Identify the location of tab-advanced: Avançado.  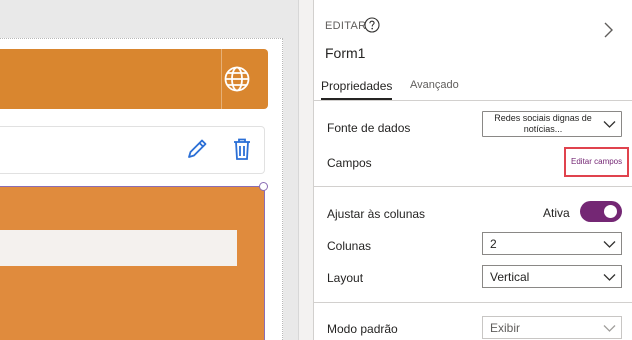
(434, 85).